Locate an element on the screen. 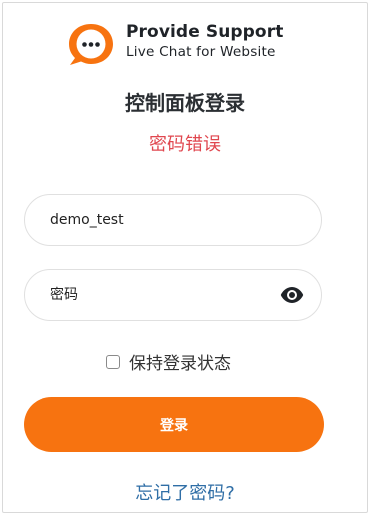  login-button: 登录 is located at coordinates (174, 424).